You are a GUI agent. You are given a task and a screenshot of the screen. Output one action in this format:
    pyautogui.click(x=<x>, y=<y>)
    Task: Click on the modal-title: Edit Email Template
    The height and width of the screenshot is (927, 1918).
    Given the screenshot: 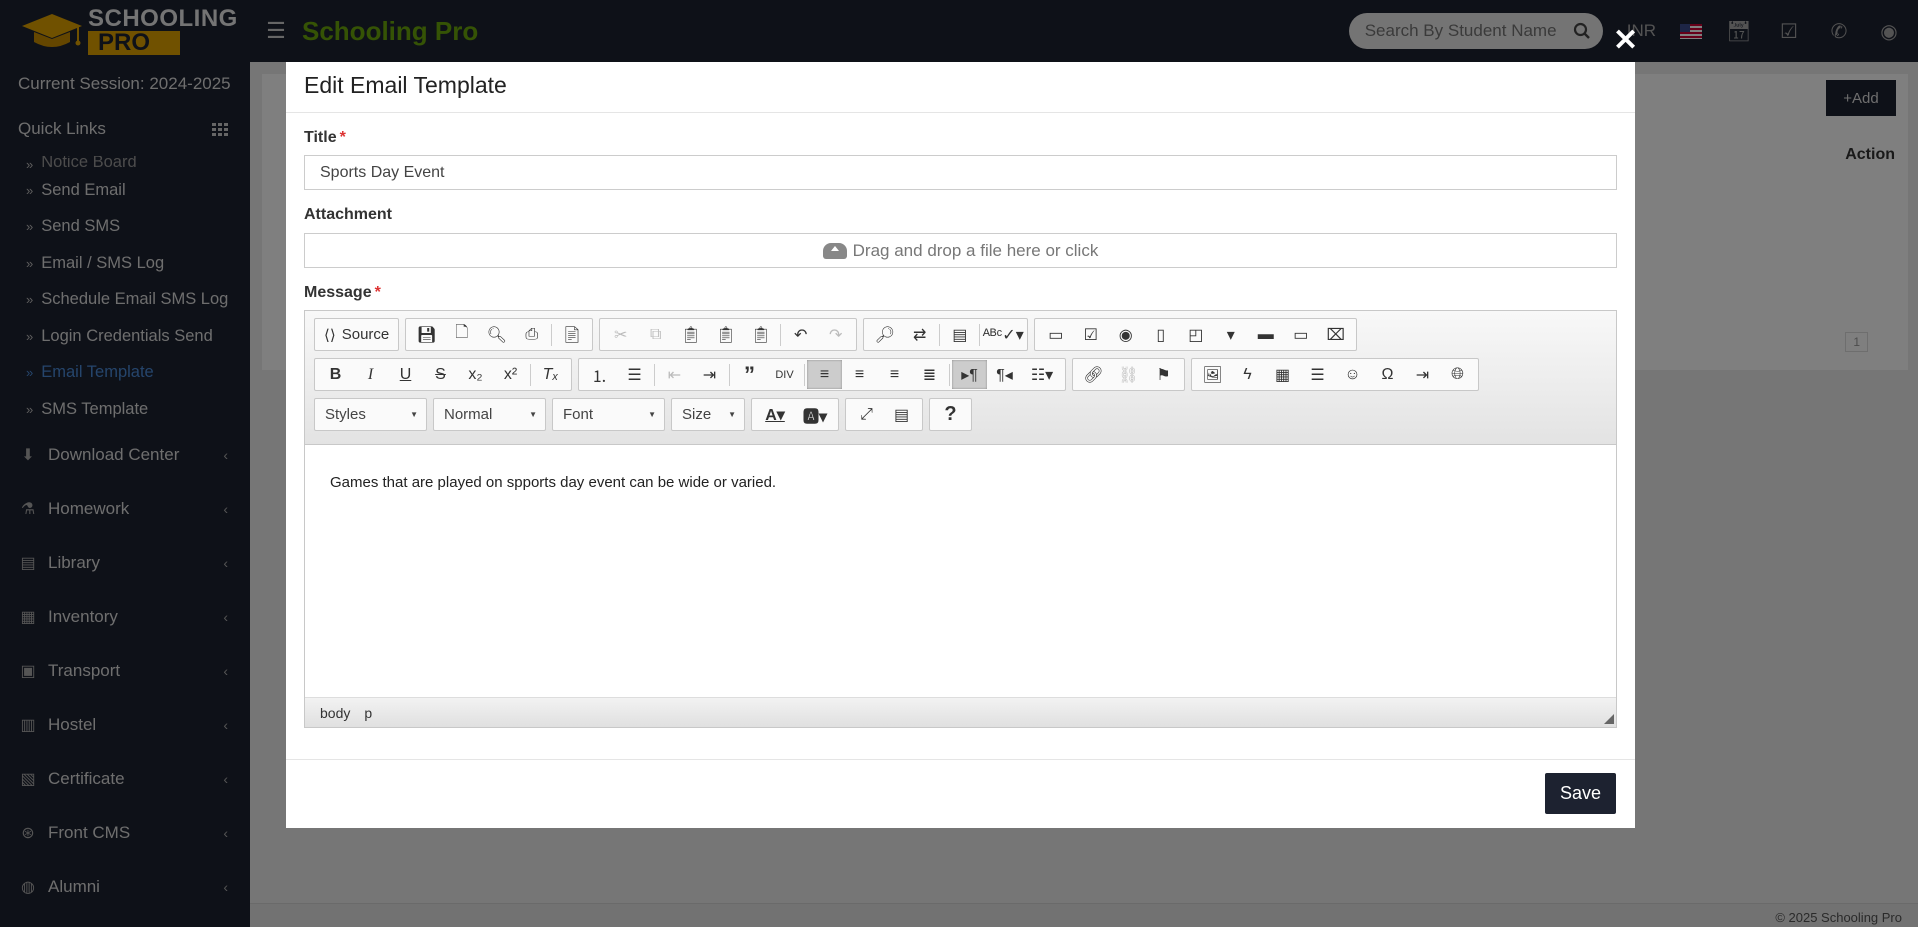 What is the action you would take?
    pyautogui.click(x=960, y=87)
    